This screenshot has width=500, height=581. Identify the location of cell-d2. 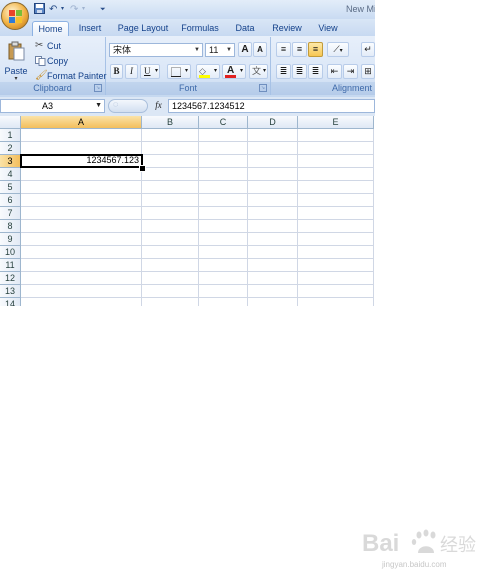
(273, 148).